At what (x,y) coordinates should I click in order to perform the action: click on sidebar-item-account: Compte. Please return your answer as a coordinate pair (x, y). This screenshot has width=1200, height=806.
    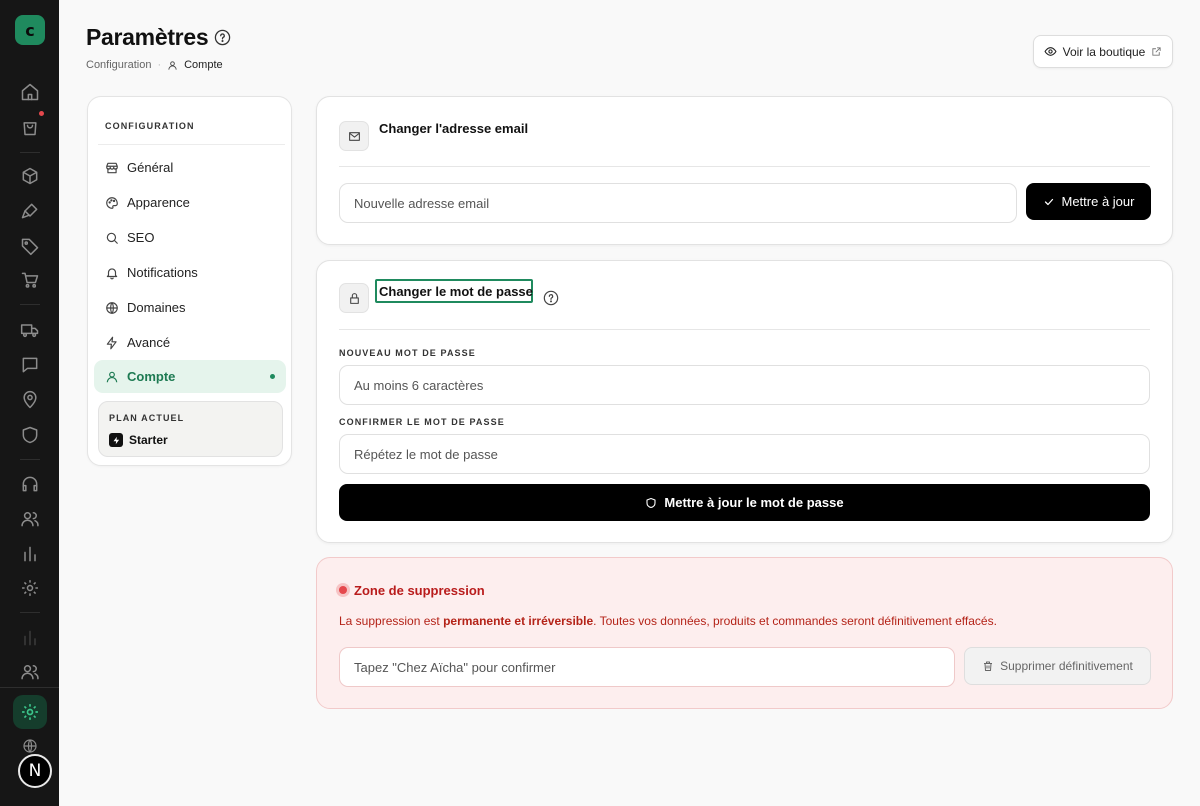
    Looking at the image, I should click on (190, 376).